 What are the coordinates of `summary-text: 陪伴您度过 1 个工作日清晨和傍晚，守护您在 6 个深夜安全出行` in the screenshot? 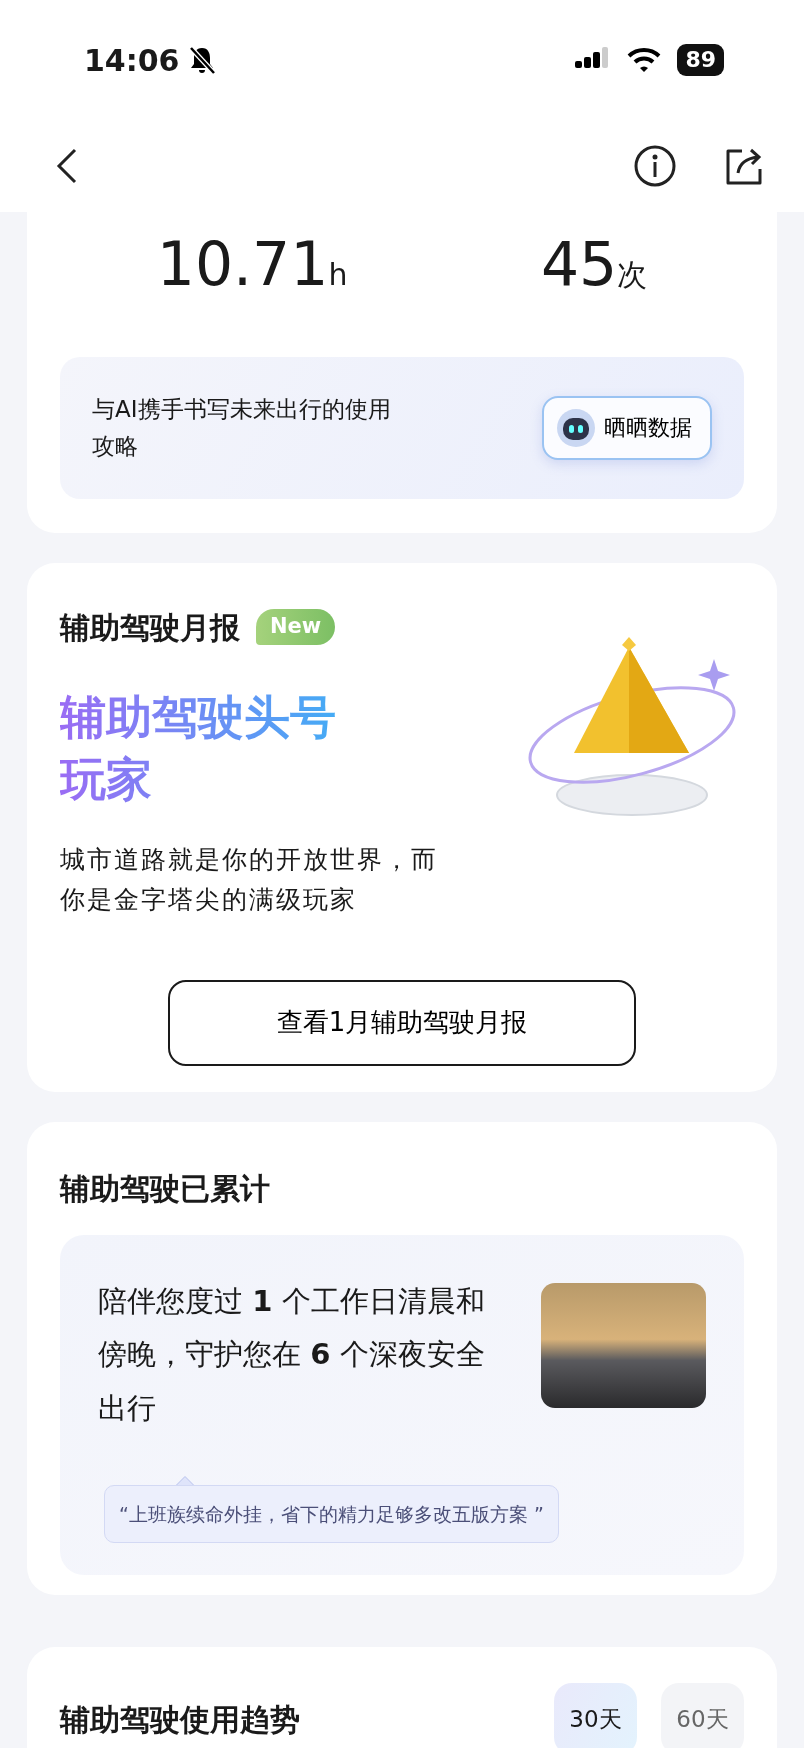 It's located at (292, 1355).